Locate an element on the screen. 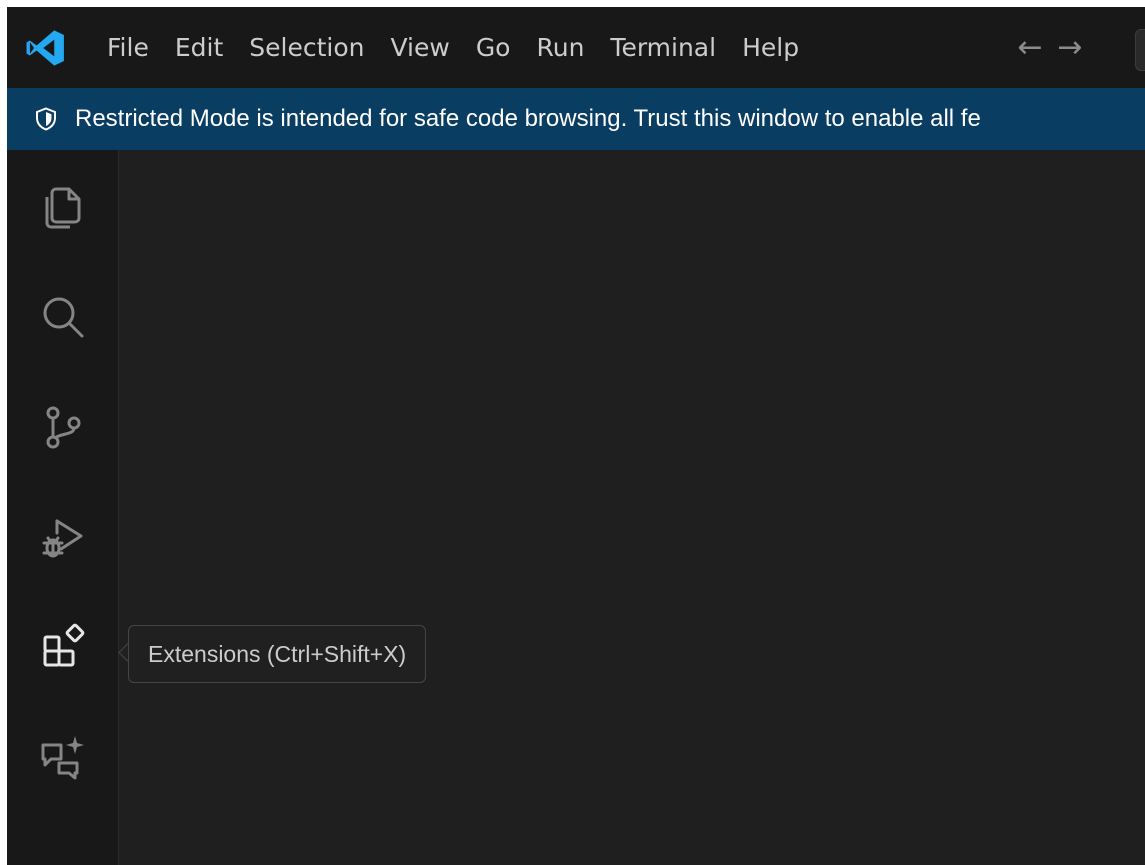 Image resolution: width=1145 pixels, height=865 pixels. chat-sparkle-icon is located at coordinates (62, 758).